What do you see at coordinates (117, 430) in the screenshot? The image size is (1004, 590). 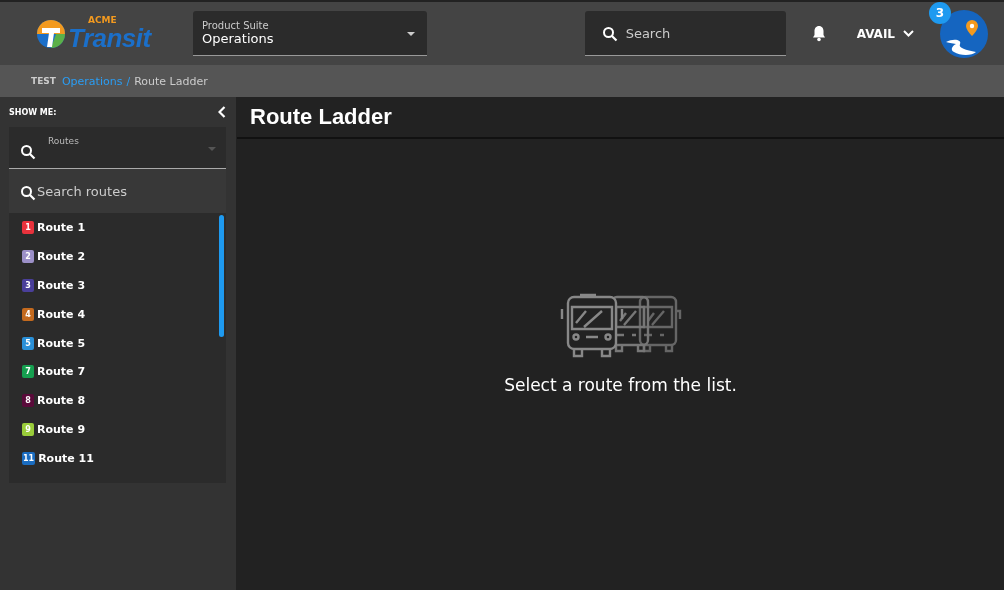 I see `route-item: 9 Route 9` at bounding box center [117, 430].